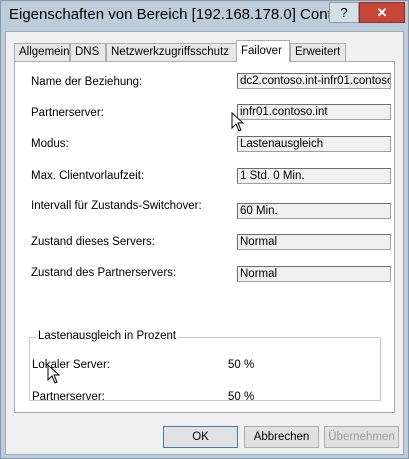 Image resolution: width=409 pixels, height=459 pixels. I want to click on relationship-label: Name der Beziehung:, so click(87, 82).